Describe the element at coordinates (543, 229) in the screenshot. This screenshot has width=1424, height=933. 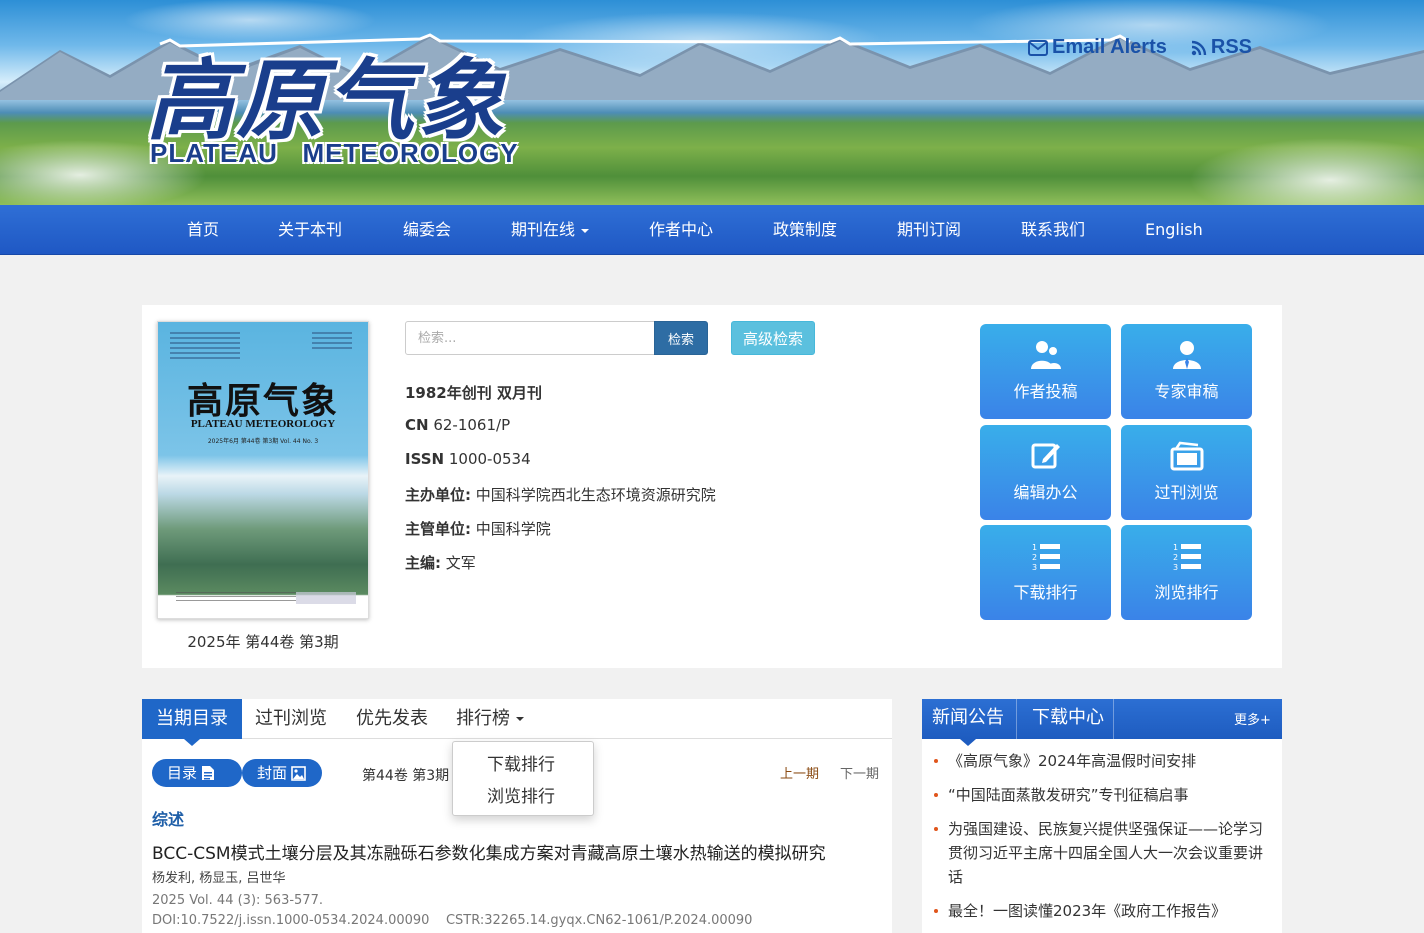
I see `nav-item-label: 期刊在线` at that location.